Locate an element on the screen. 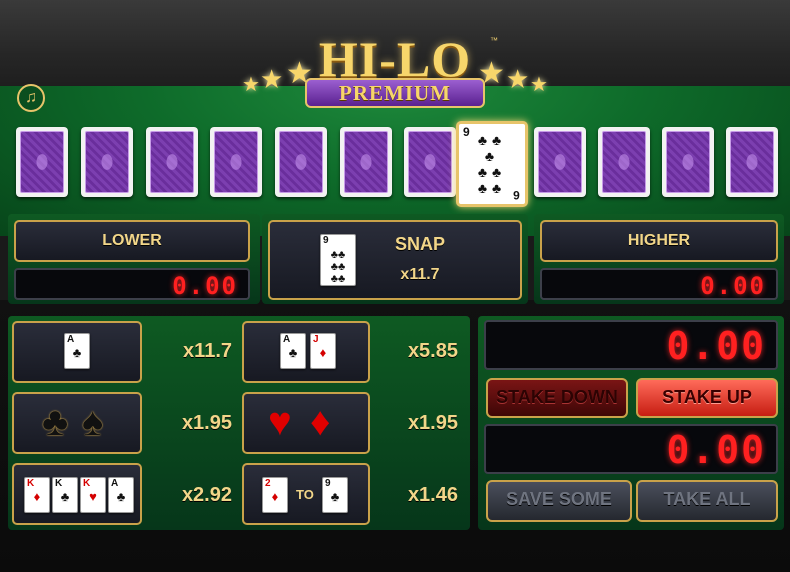 The width and height of the screenshot is (790, 572). save-some-button: SAVE SOME is located at coordinates (559, 501).